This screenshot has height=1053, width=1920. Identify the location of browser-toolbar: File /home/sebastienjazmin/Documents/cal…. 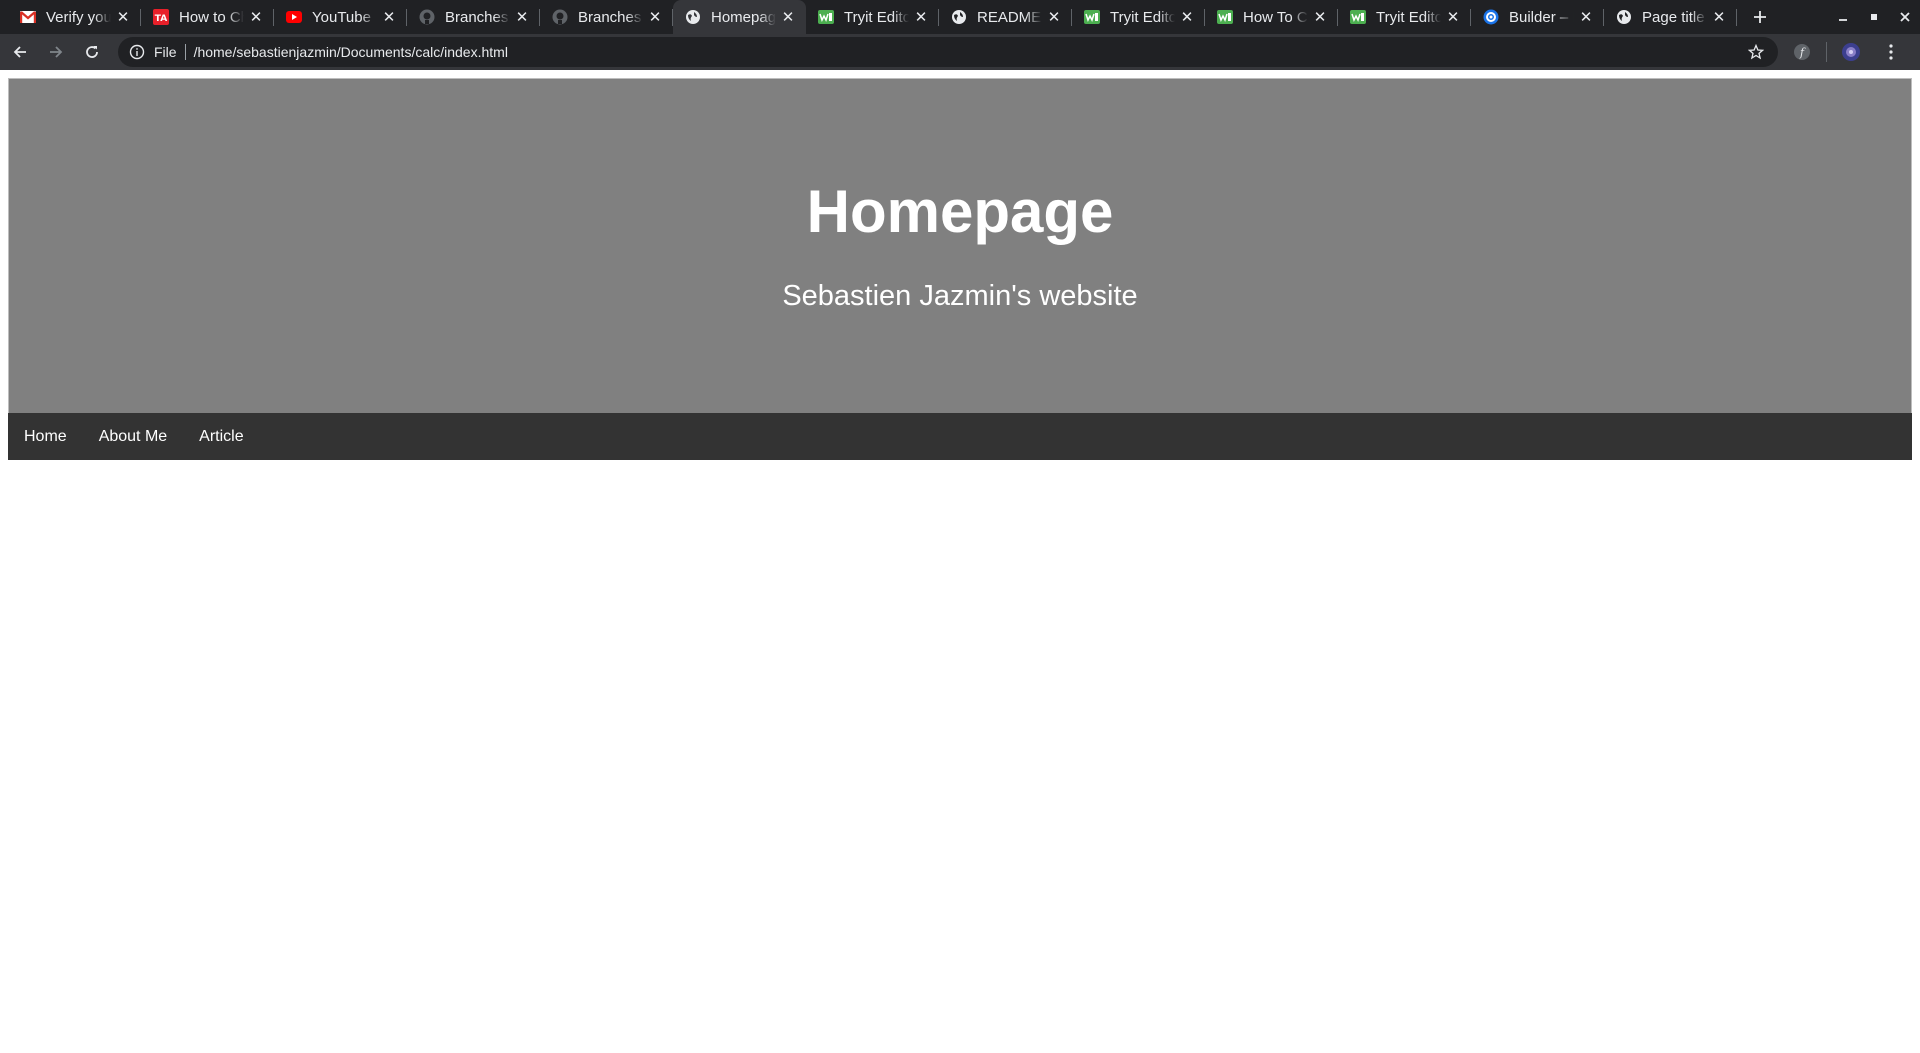
(960, 52).